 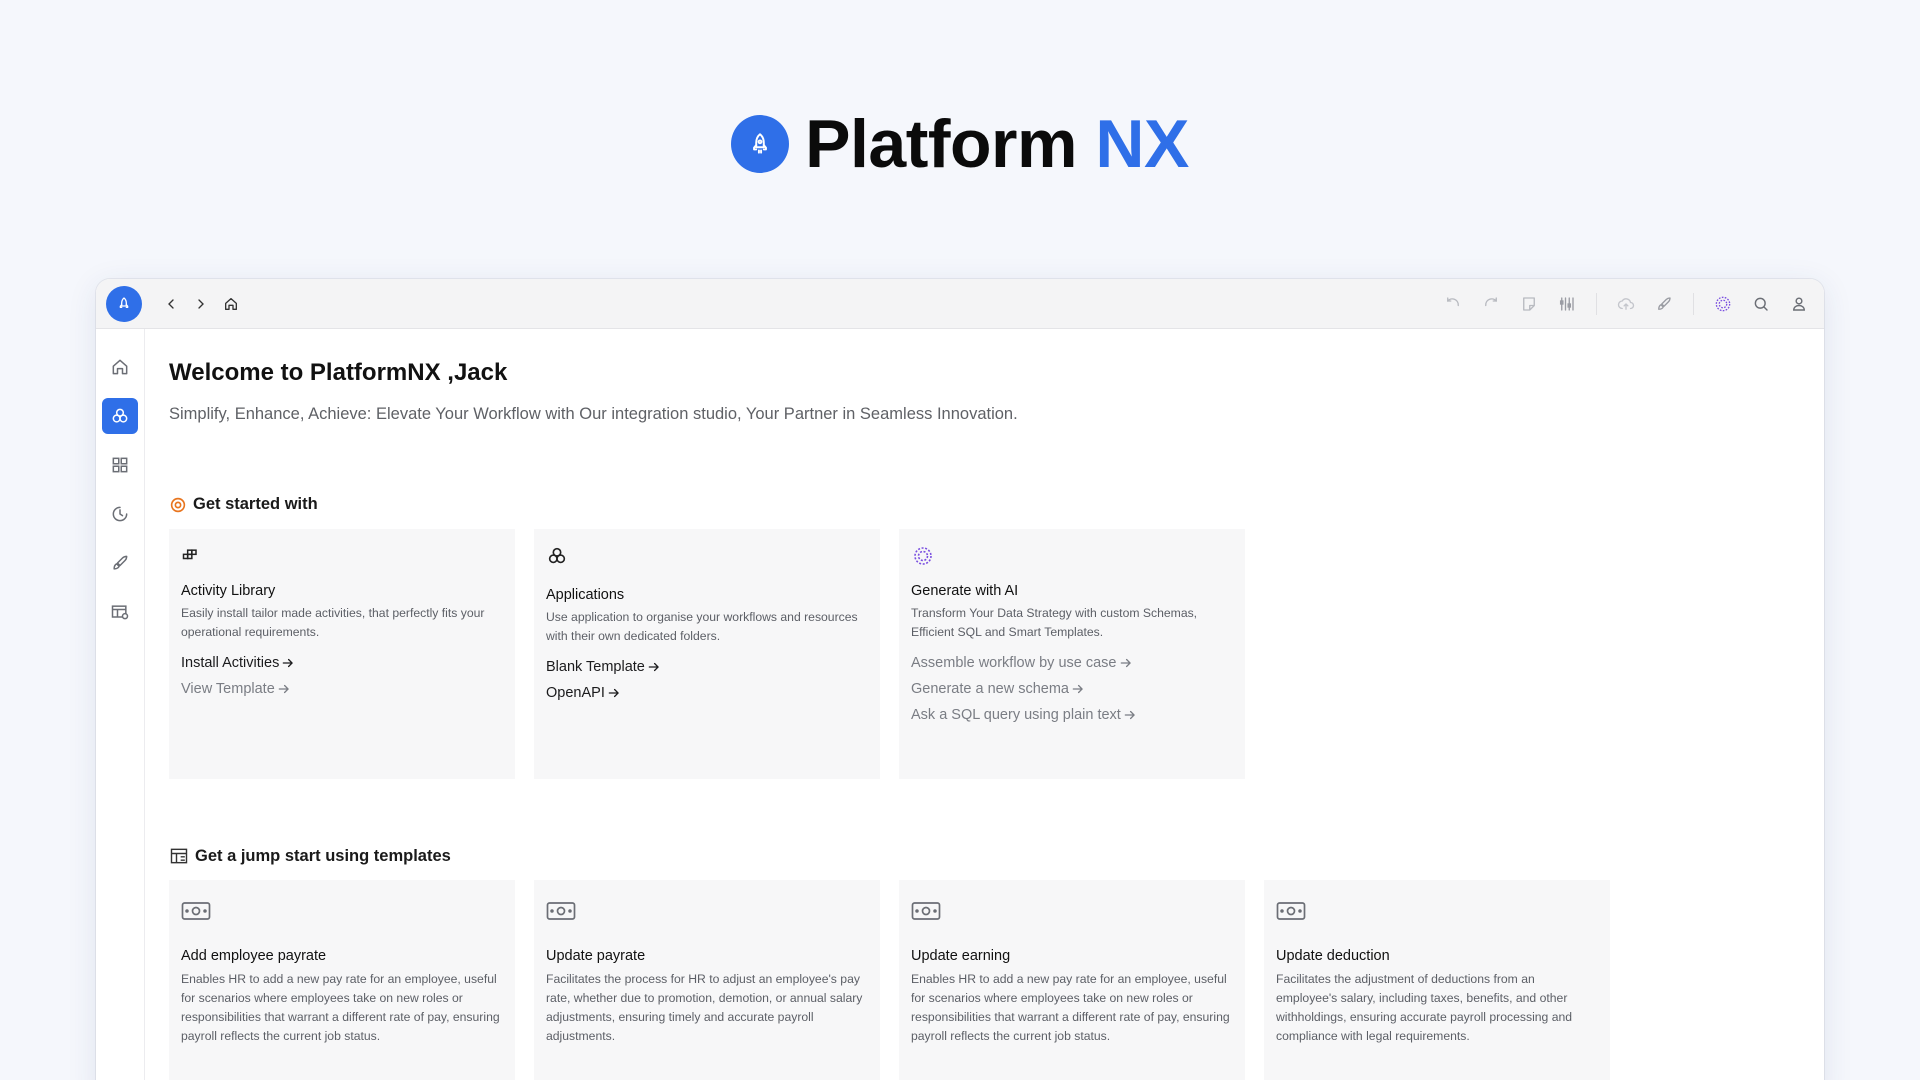 I want to click on generate-schema-link: Generate a new schema, so click(x=1072, y=689).